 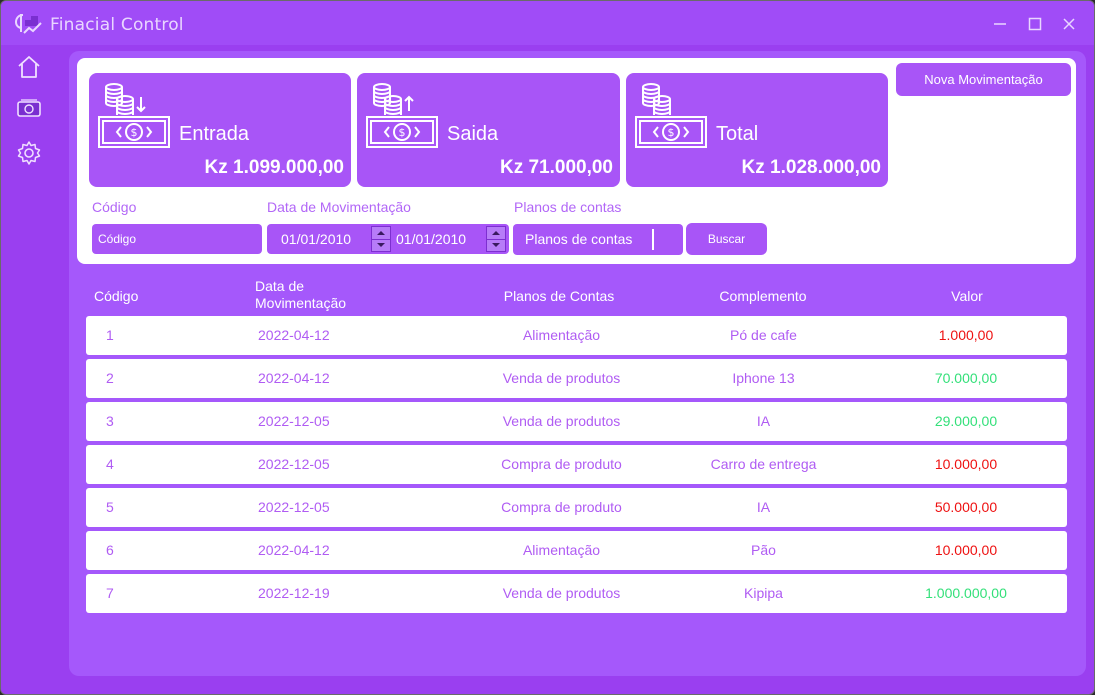 I want to click on cash-total-icon: $, so click(x=671, y=115).